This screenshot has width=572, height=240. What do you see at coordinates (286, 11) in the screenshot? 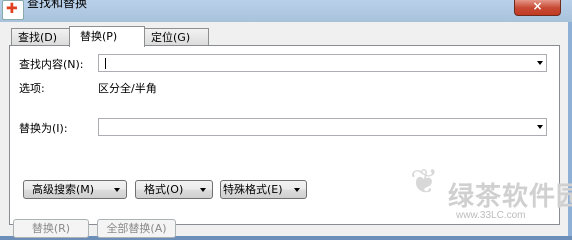
I see `title-bar: ✚ 查找和替换 ×` at bounding box center [286, 11].